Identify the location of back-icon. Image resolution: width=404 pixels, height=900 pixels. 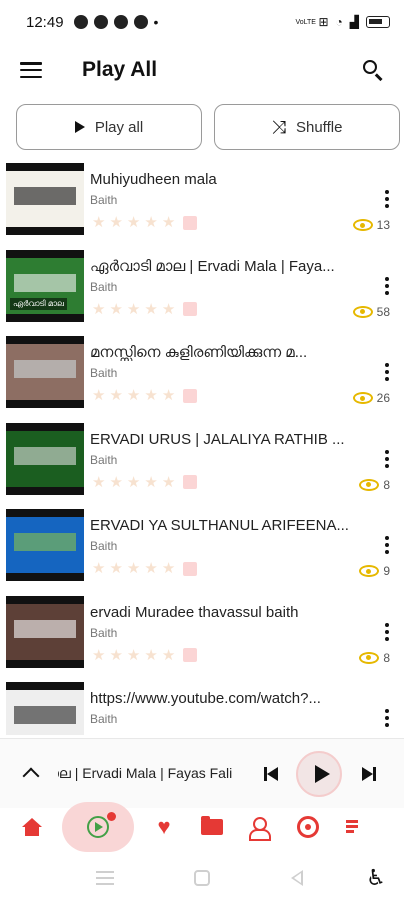
(297, 877).